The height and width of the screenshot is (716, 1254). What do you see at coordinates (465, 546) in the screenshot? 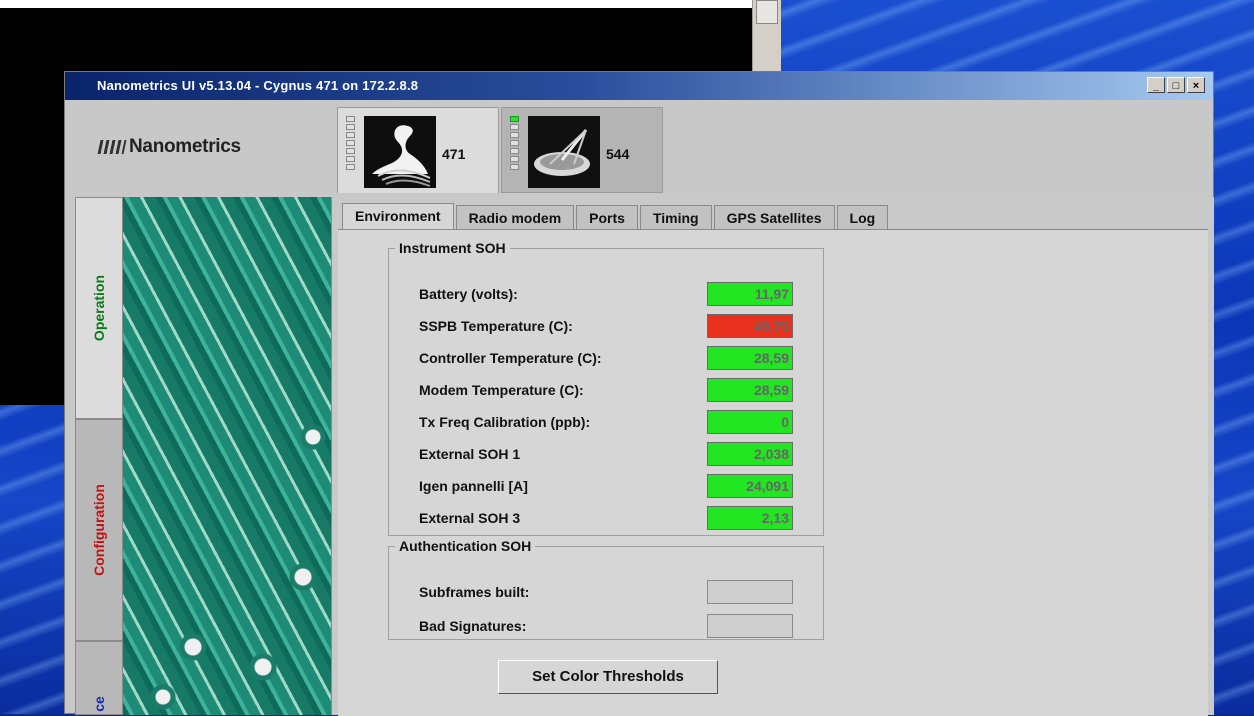
I see `authentication-soh-title: Authentication SOH` at bounding box center [465, 546].